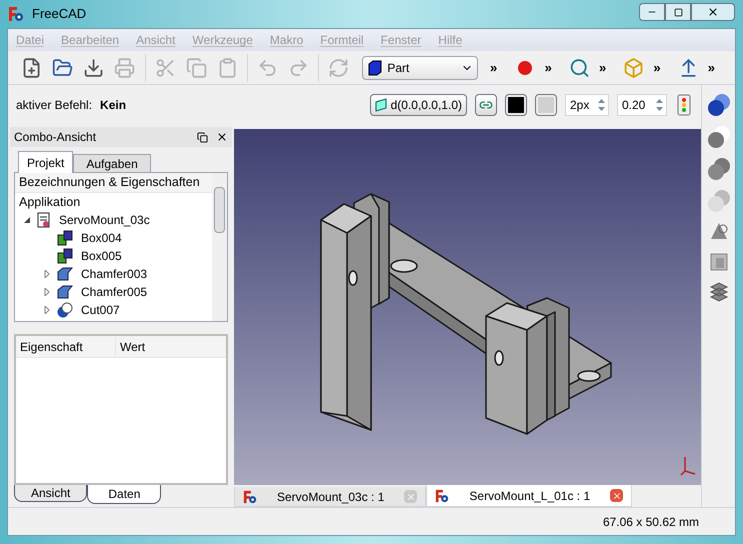 This screenshot has width=743, height=544. I want to click on workbench-select: Part, so click(420, 68).